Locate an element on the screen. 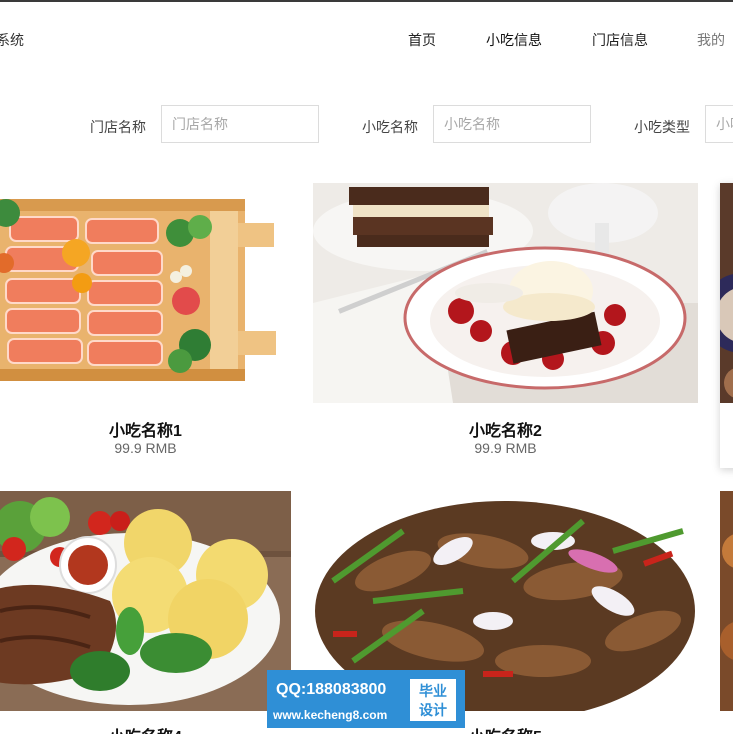 The width and height of the screenshot is (733, 734). watermark-badge-line1: 毕业 is located at coordinates (433, 691).